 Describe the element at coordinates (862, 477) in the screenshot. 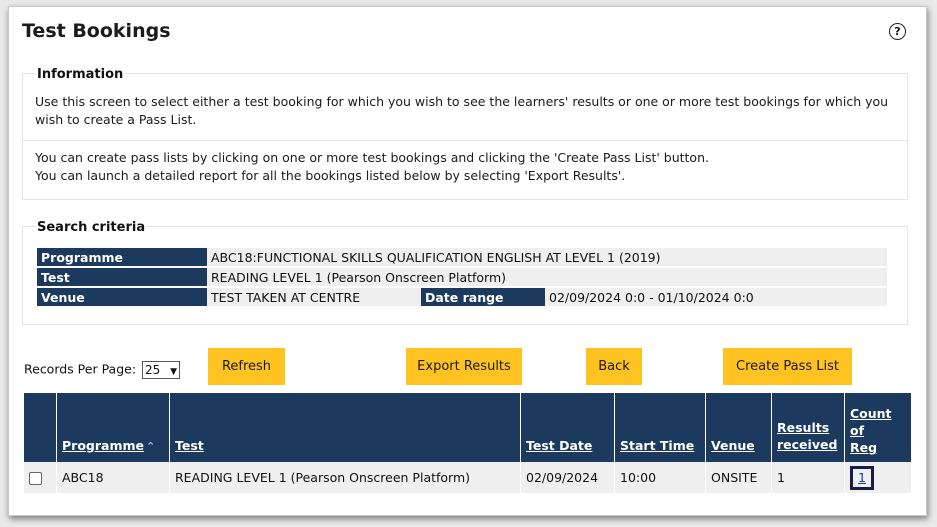

I see `count-of-reg-link: 1` at that location.